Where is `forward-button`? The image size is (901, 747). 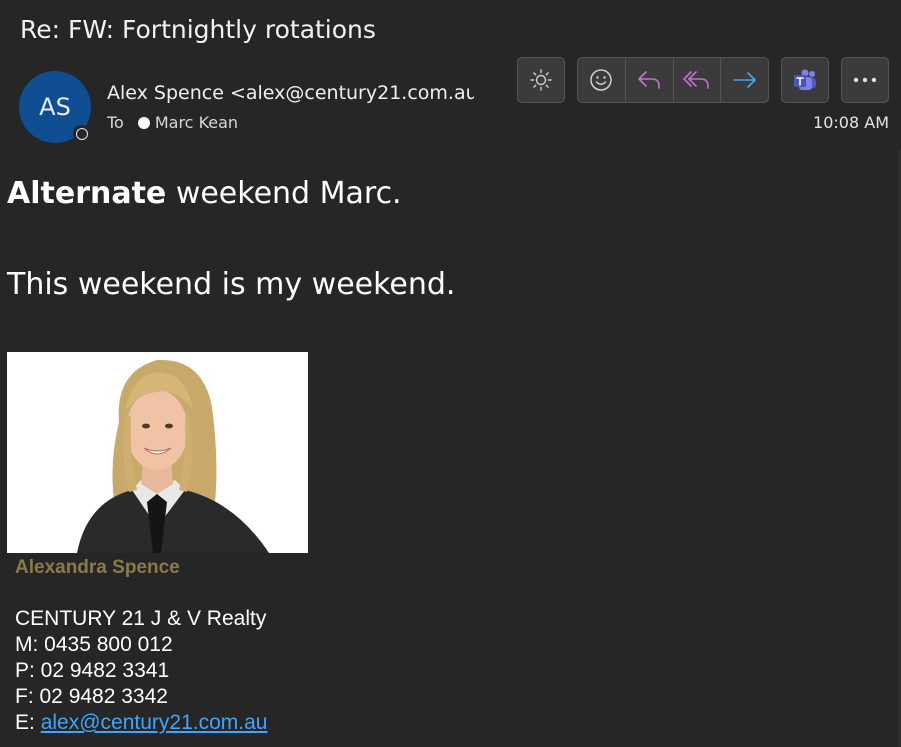 forward-button is located at coordinates (744, 80).